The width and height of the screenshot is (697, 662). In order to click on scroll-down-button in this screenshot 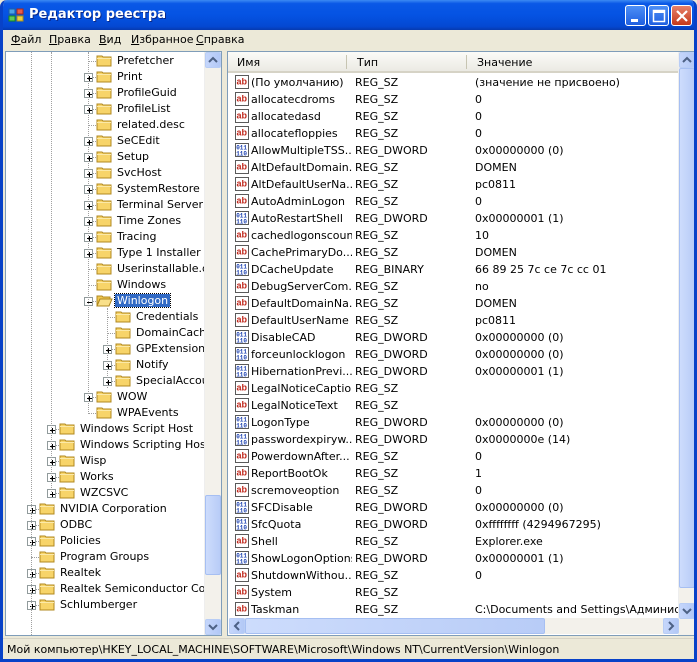, I will do `click(686, 611)`.